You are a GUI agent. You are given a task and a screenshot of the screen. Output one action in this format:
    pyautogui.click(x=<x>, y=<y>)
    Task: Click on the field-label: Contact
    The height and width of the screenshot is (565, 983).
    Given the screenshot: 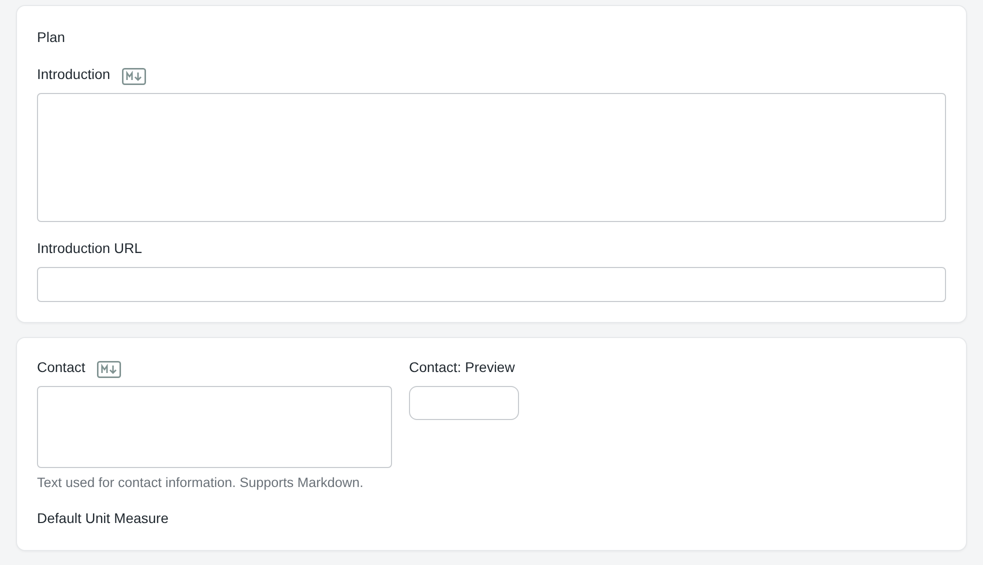 What is the action you would take?
    pyautogui.click(x=61, y=367)
    